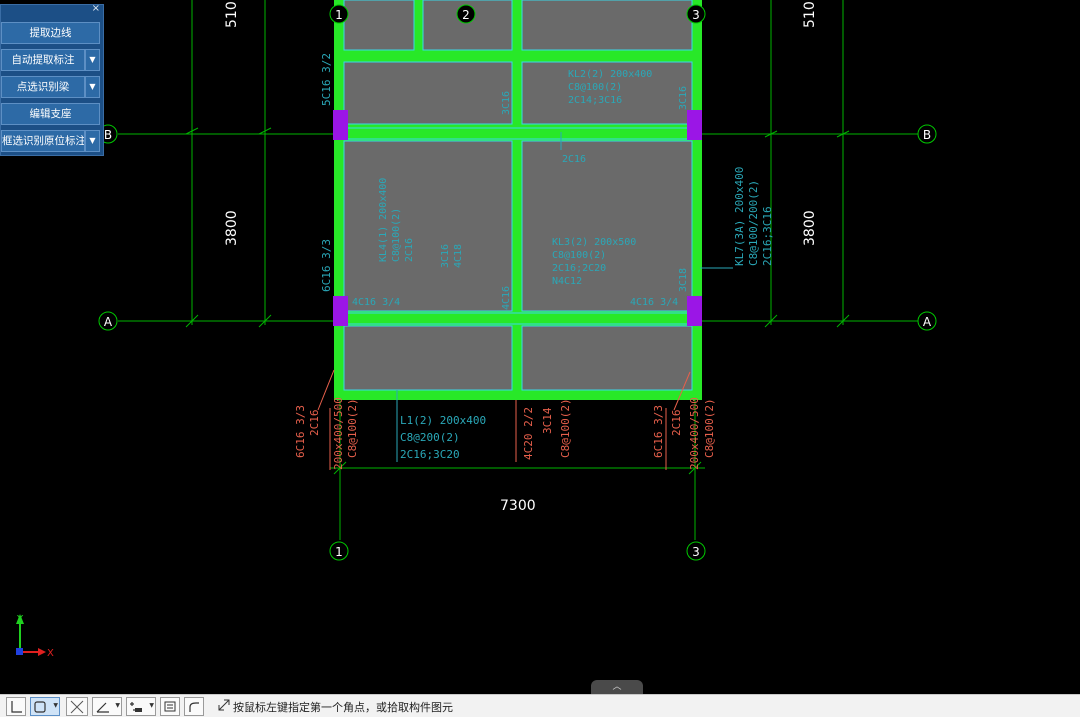  Describe the element at coordinates (43, 141) in the screenshot. I see `box-select-original-label-button: 框选识别原位标注` at that location.